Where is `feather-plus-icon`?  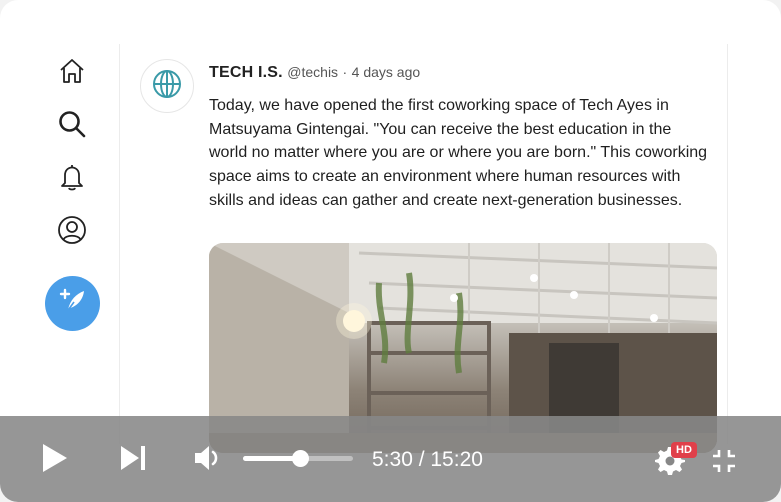 feather-plus-icon is located at coordinates (73, 303).